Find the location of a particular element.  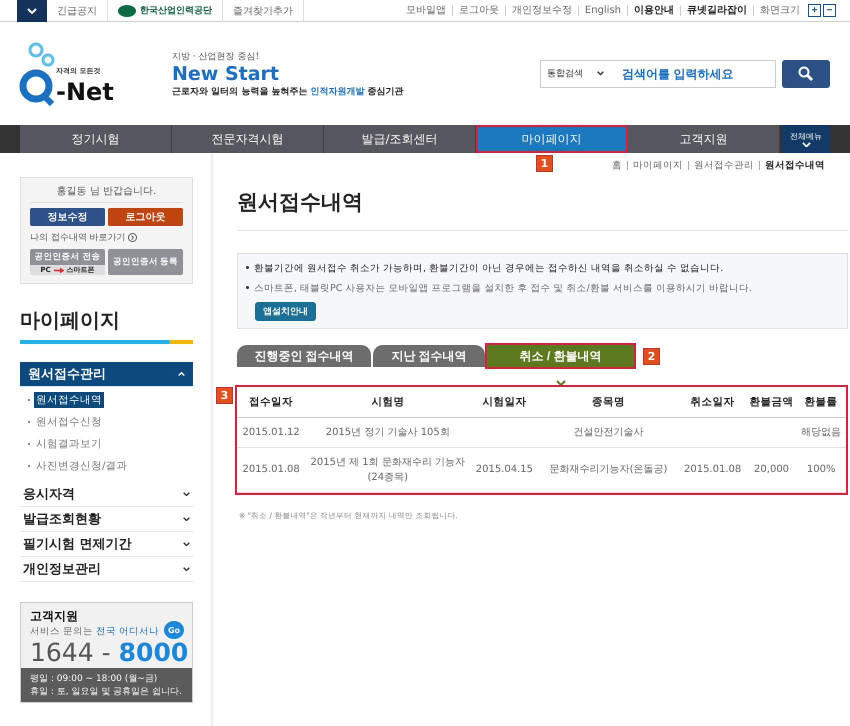

go-button: Go is located at coordinates (174, 630).